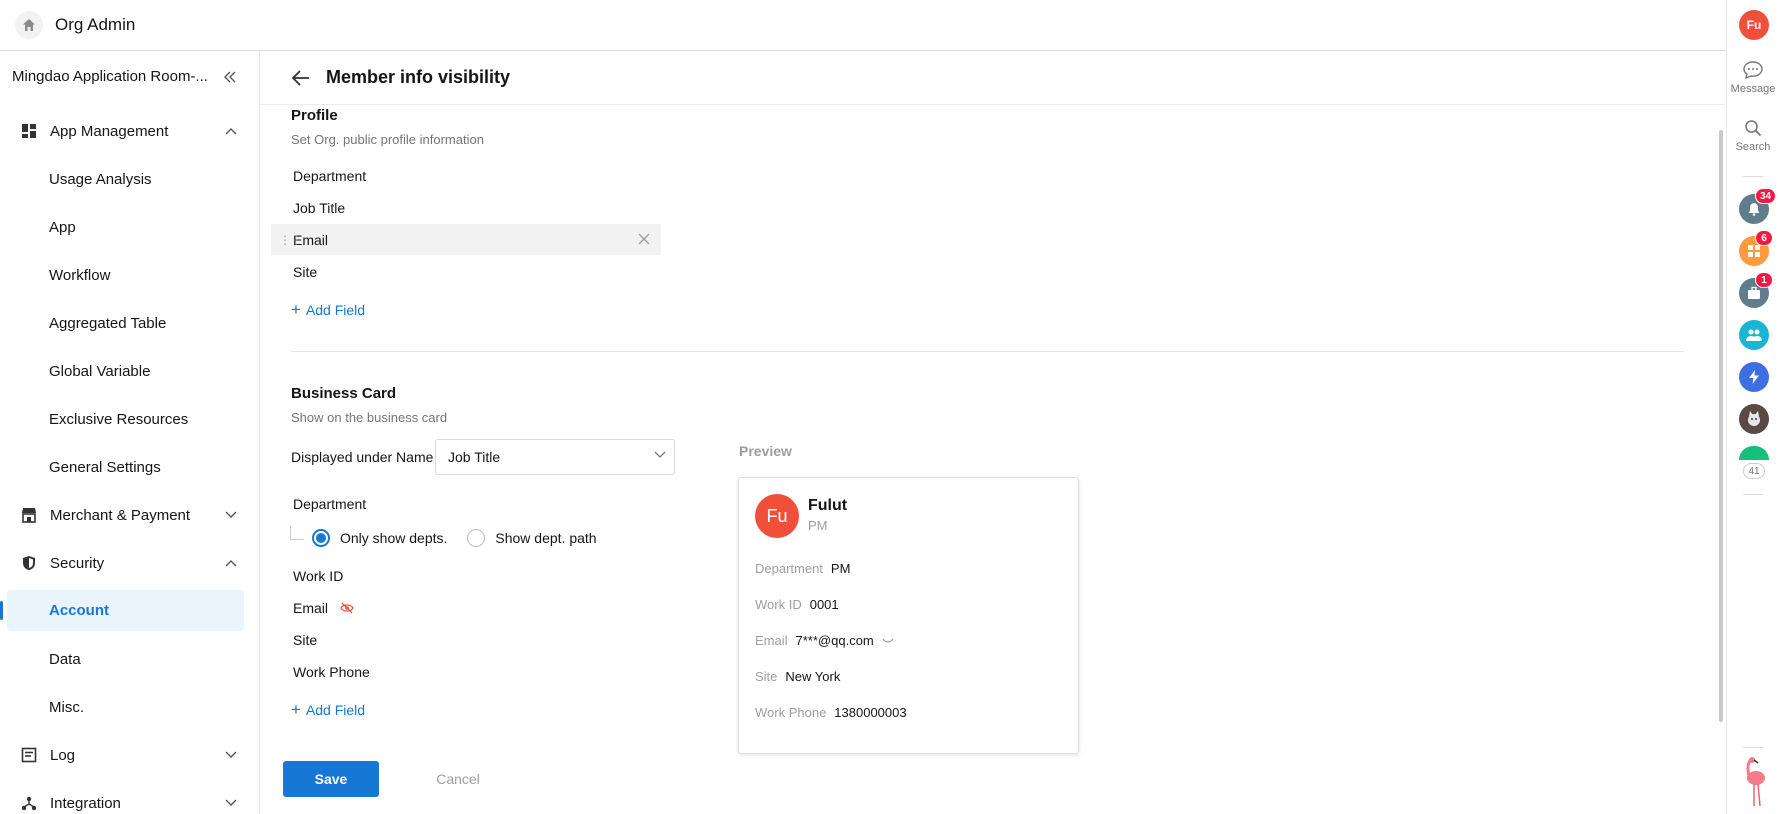  What do you see at coordinates (993, 78) in the screenshot?
I see `page-header: Member info visibility` at bounding box center [993, 78].